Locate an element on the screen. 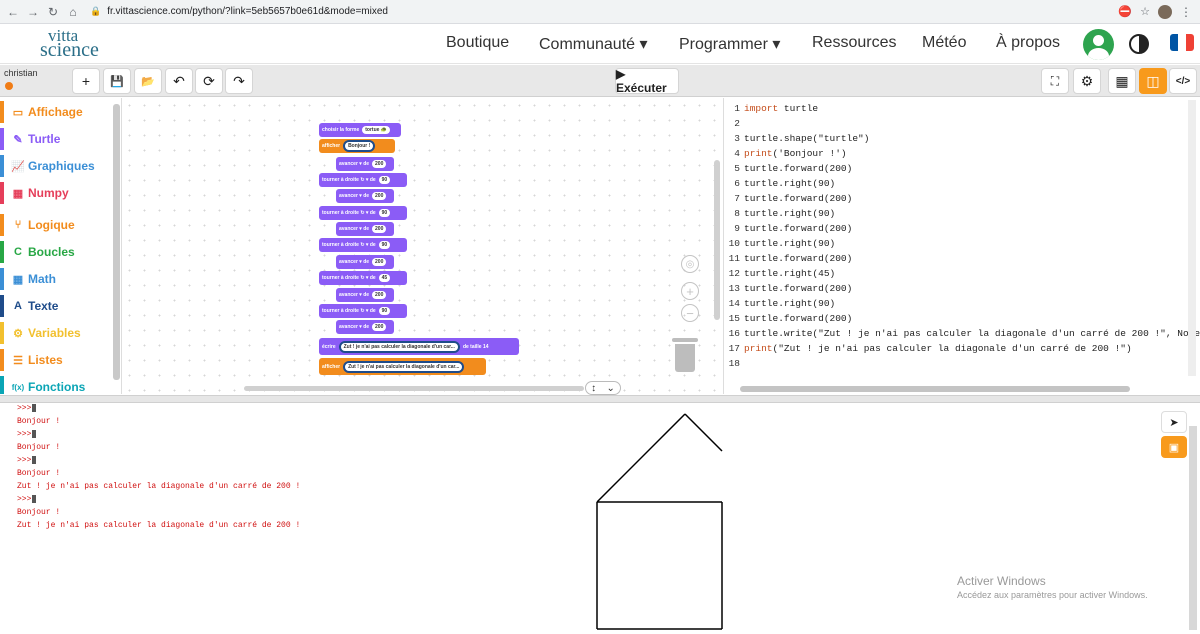  trash-icon is located at coordinates (685, 355).